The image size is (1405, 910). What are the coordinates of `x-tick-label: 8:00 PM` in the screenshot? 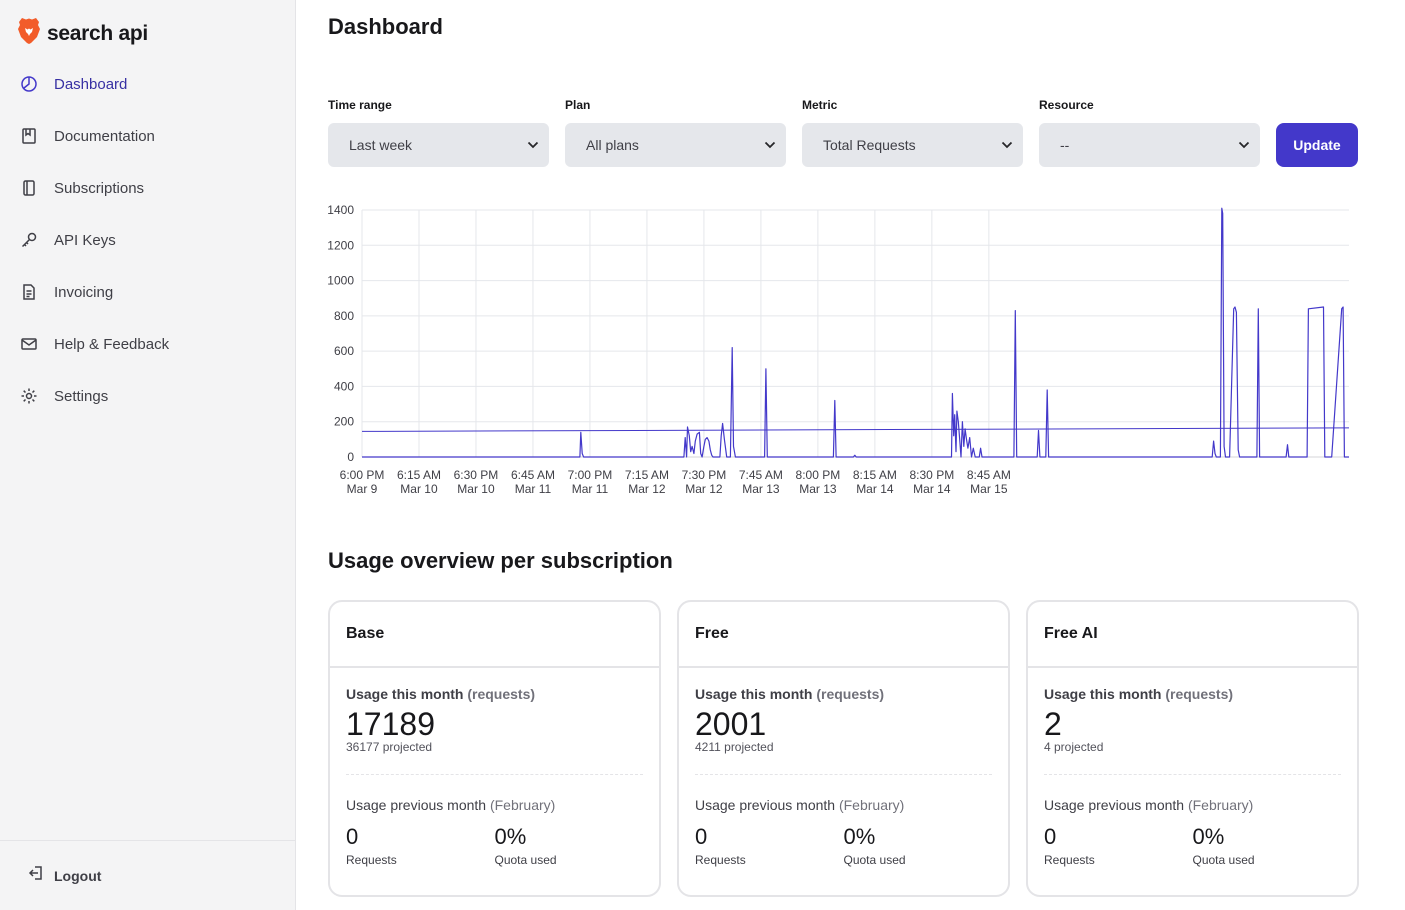 It's located at (818, 475).